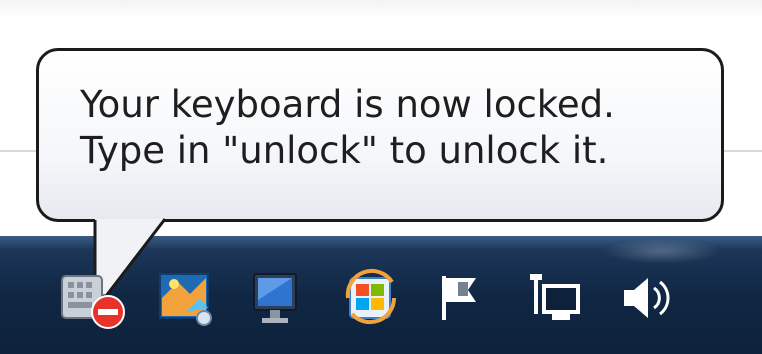 The image size is (762, 354). Describe the element at coordinates (344, 150) in the screenshot. I see `balloon-line-2: Type in "unlock" to unlock it.` at that location.